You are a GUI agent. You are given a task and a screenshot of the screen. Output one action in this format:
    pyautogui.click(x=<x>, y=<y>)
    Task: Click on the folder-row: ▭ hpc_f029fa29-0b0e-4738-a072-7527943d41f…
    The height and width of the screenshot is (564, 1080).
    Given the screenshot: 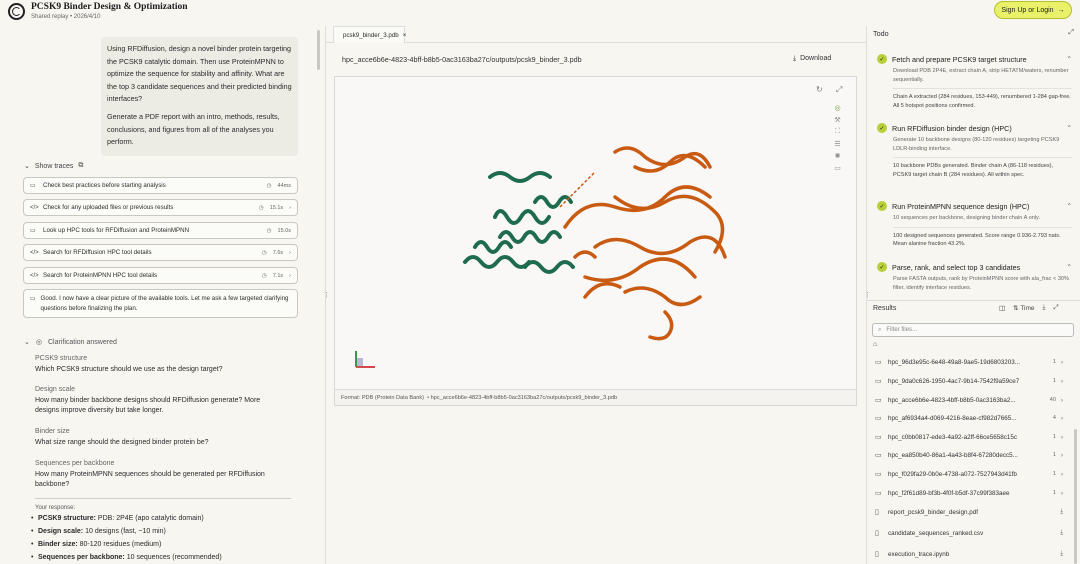 What is the action you would take?
    pyautogui.click(x=969, y=474)
    